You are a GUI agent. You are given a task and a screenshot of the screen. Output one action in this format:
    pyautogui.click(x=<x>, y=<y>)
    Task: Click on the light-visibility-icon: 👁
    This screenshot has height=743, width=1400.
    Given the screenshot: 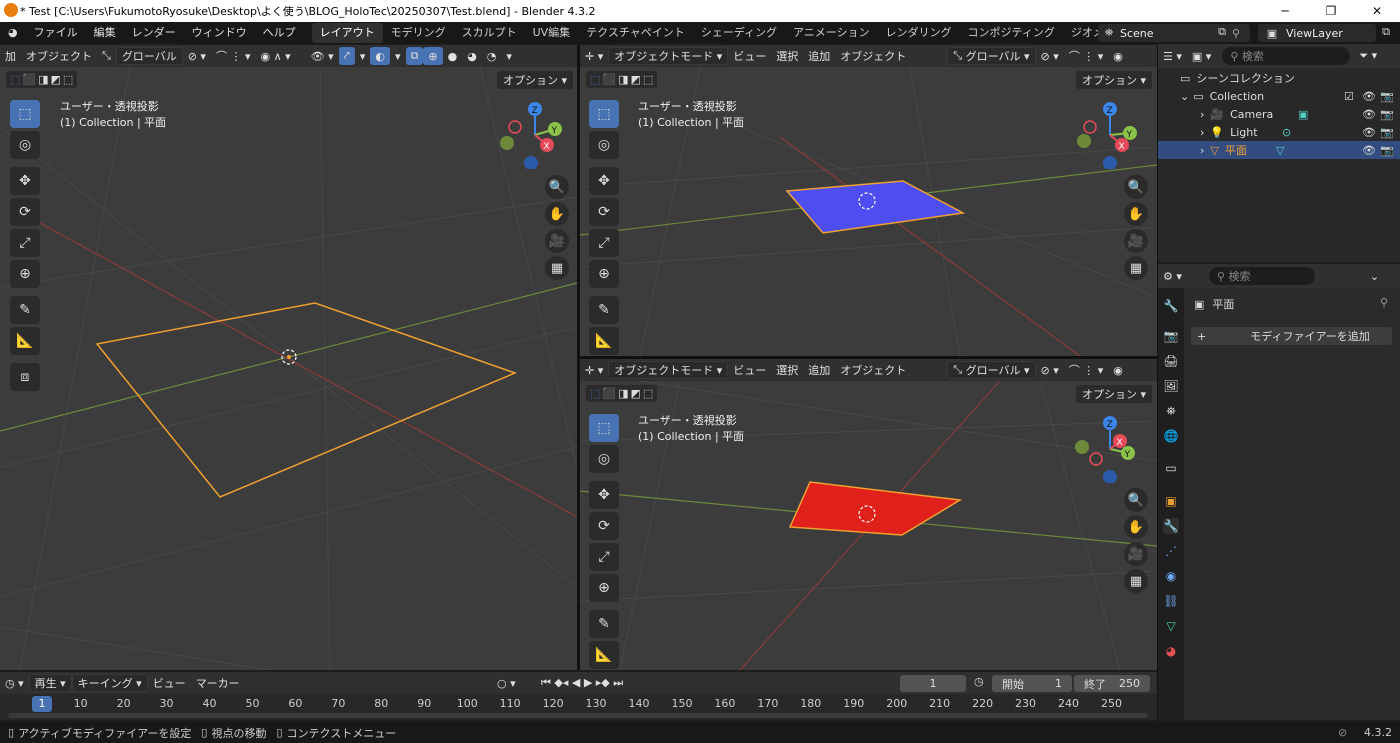 What is the action you would take?
    pyautogui.click(x=1369, y=132)
    